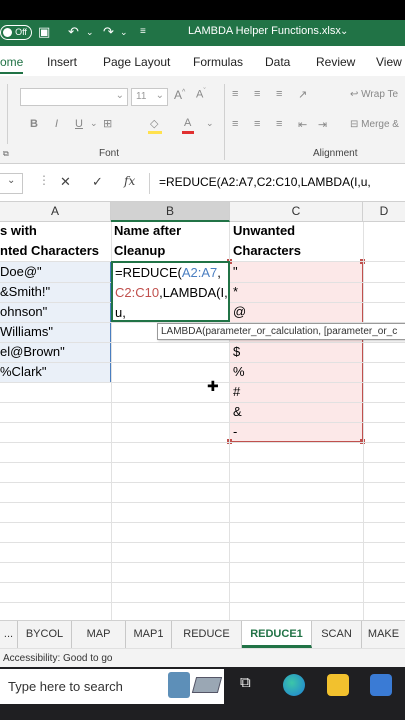 The height and width of the screenshot is (720, 405). I want to click on cell-c3: *, so click(235, 291).